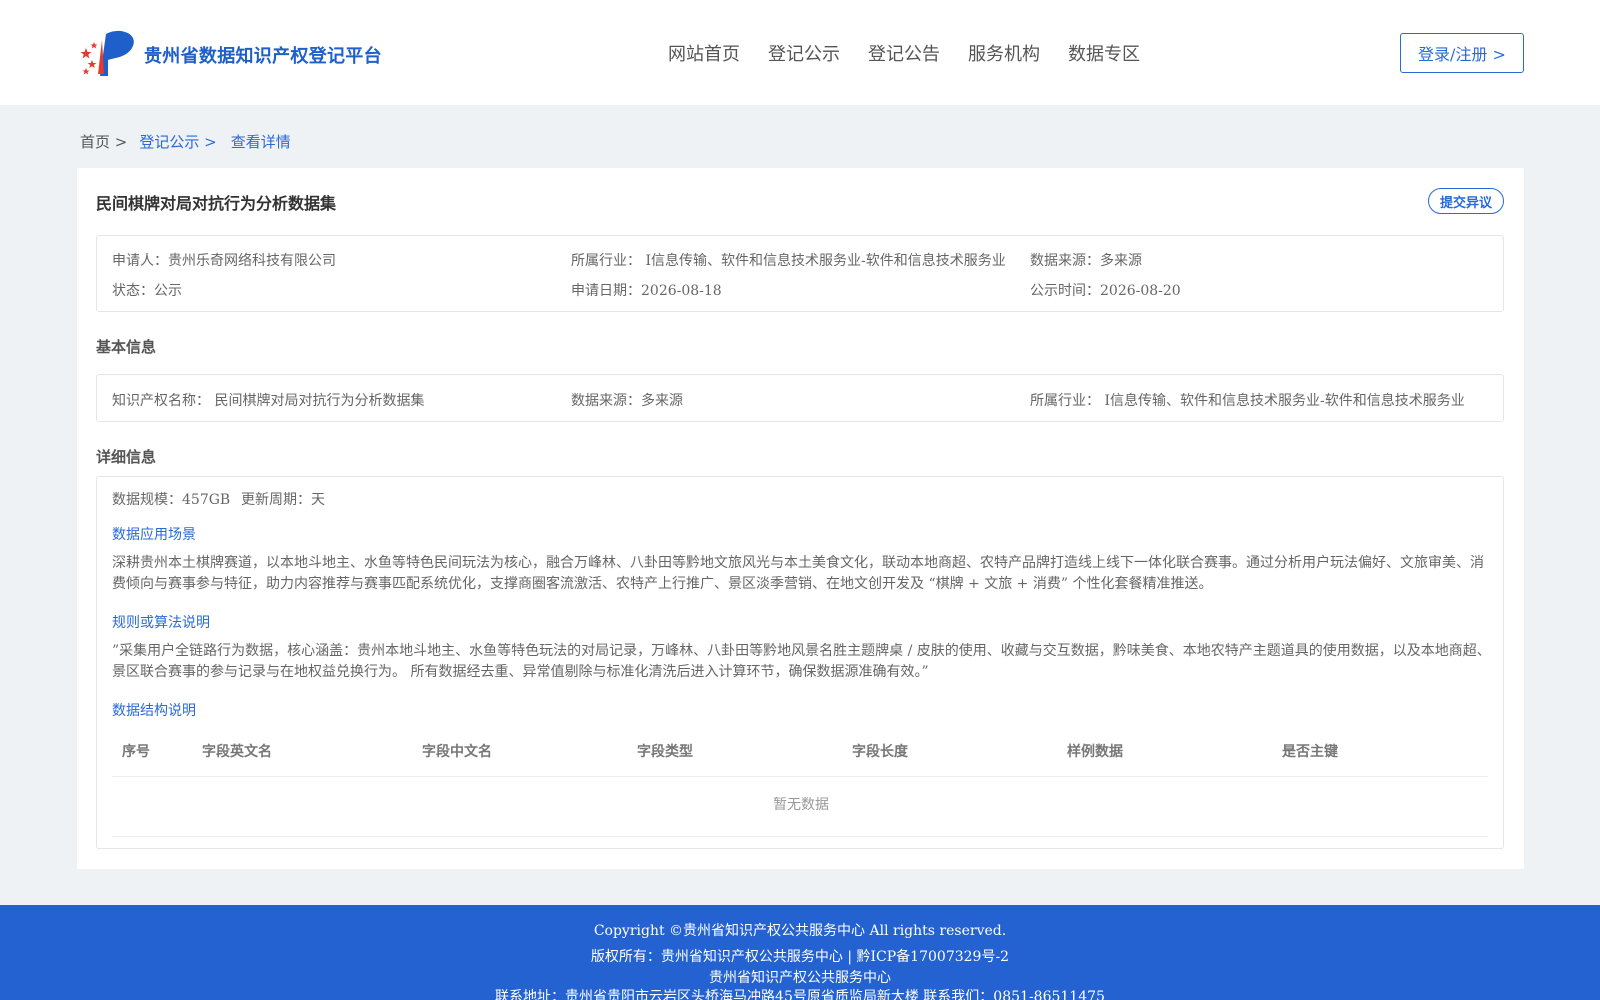 The height and width of the screenshot is (1000, 1600). What do you see at coordinates (880, 752) in the screenshot?
I see `col-field-length: 字段长度` at bounding box center [880, 752].